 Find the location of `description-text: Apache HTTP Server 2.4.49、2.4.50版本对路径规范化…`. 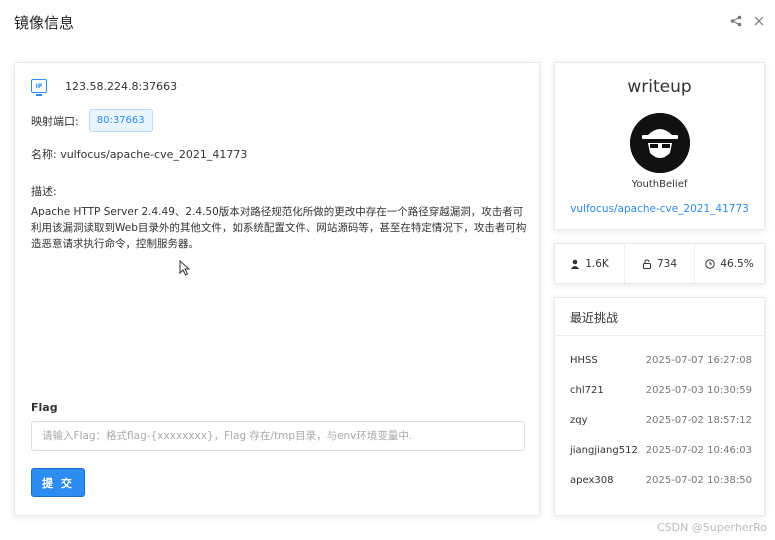

description-text: Apache HTTP Server 2.4.49、2.4.50版本对路径规范化… is located at coordinates (279, 228).